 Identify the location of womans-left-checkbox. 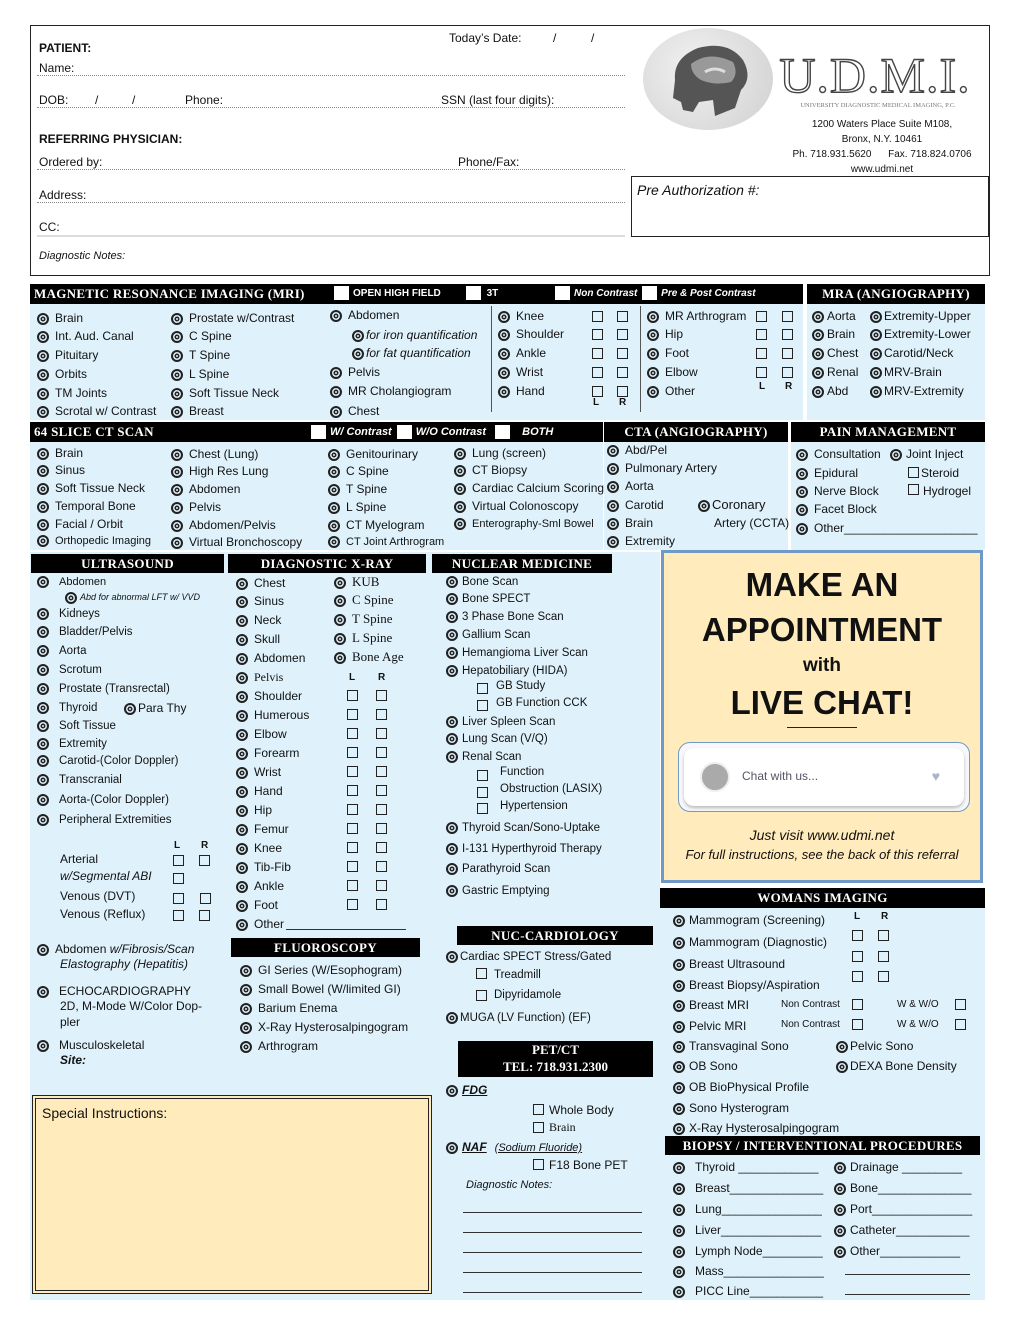
(857, 956).